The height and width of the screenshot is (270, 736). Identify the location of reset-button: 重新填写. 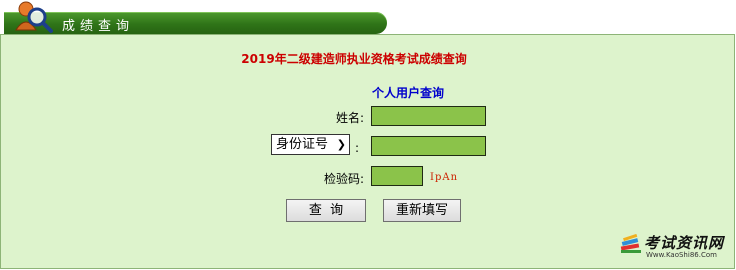
(422, 210).